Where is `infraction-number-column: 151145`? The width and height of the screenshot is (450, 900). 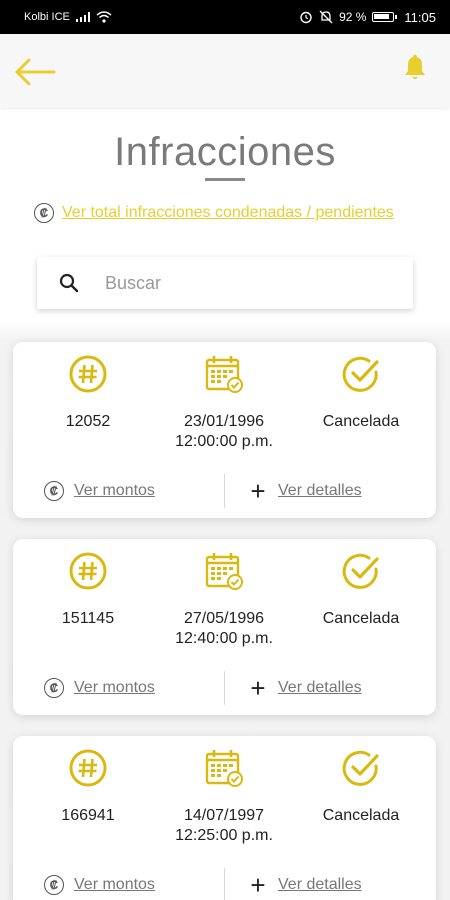
infraction-number-column: 151145 is located at coordinates (88, 590).